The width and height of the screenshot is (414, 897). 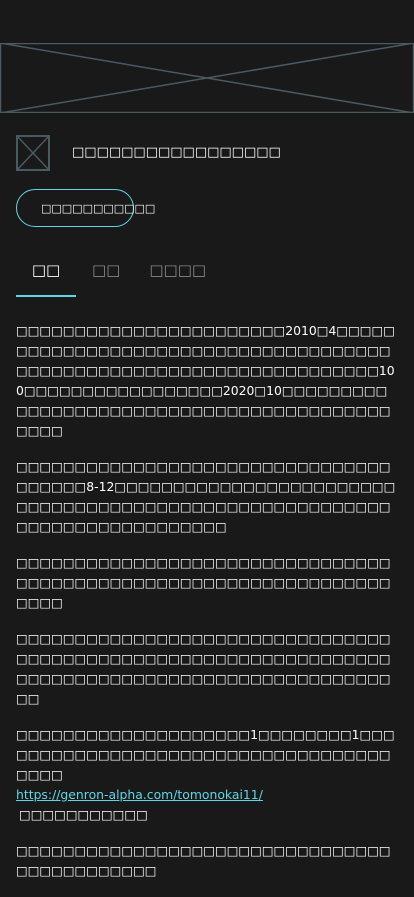 I want to click on badge-label: □□□□□□□□□□□, so click(x=98, y=208).